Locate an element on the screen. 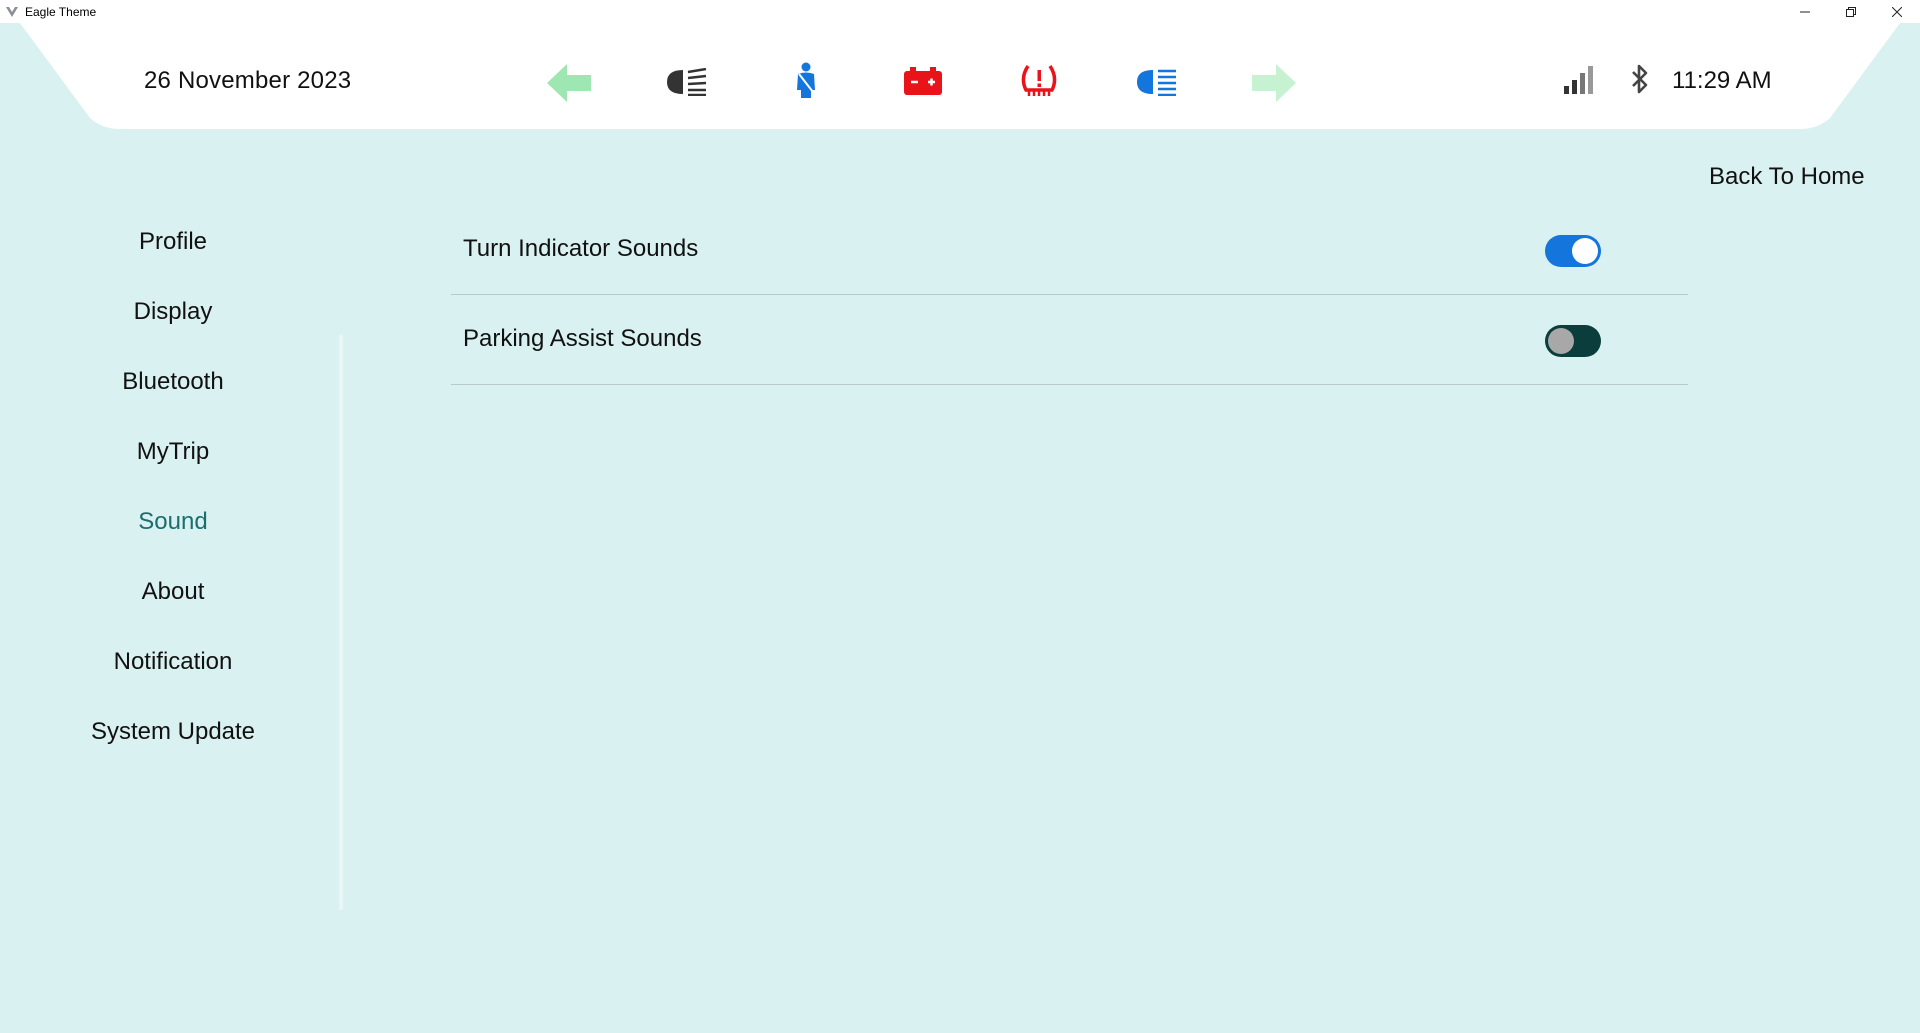 The height and width of the screenshot is (1033, 1920). parking-assist-sounds-label: Parking Assist Sounds is located at coordinates (582, 338).